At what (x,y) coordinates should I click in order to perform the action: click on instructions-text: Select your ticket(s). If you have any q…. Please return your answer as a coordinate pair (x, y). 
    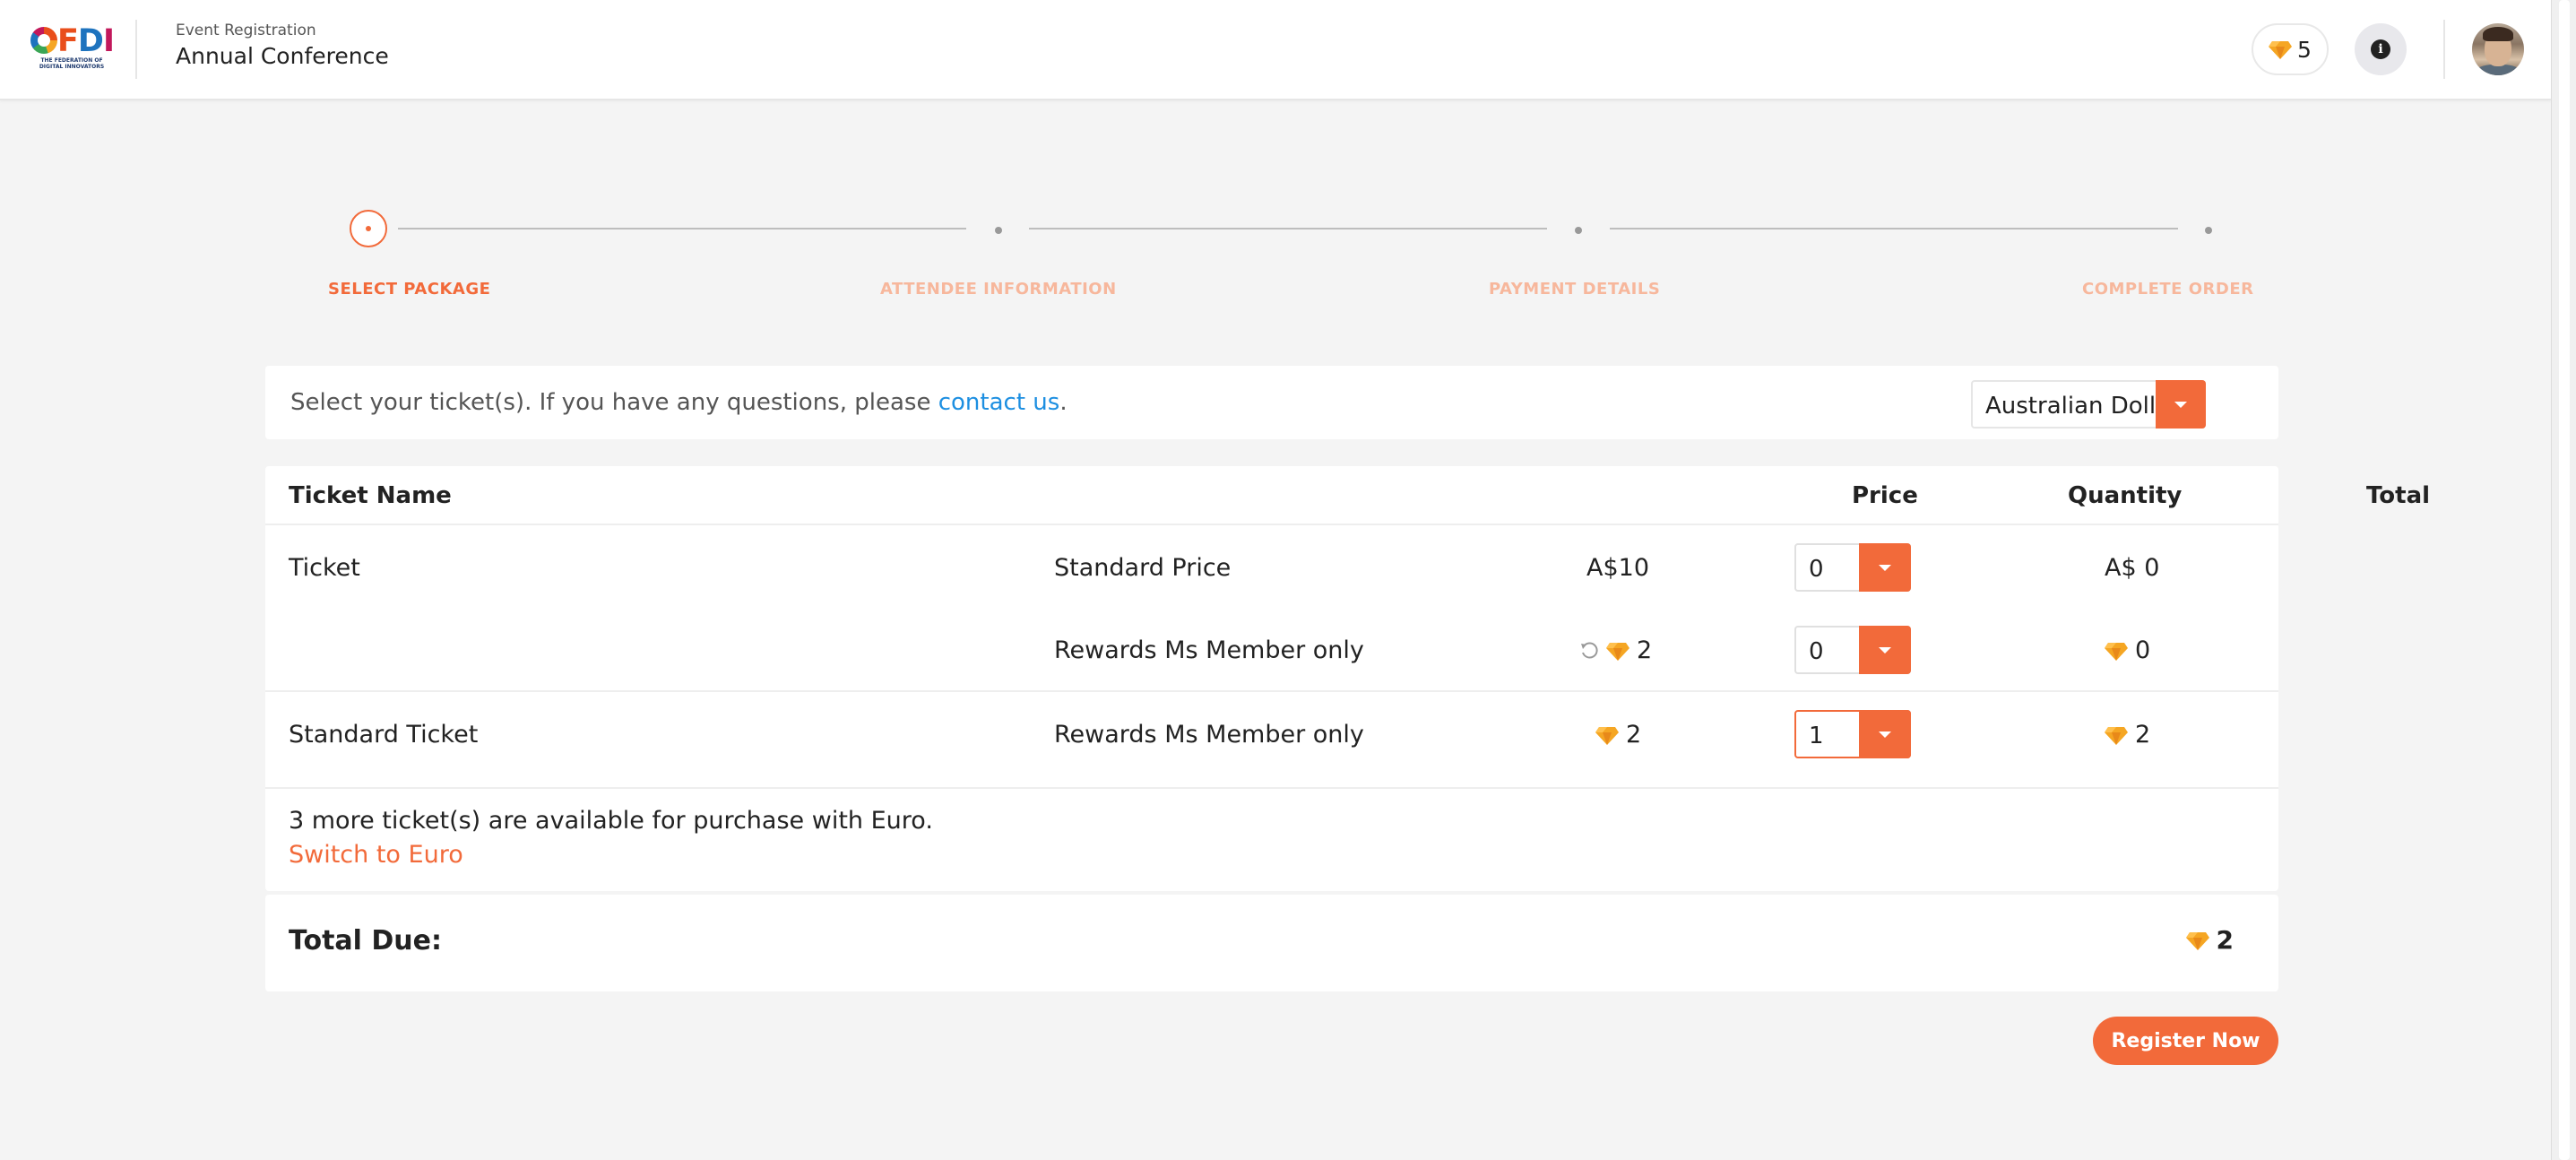
    Looking at the image, I should click on (679, 402).